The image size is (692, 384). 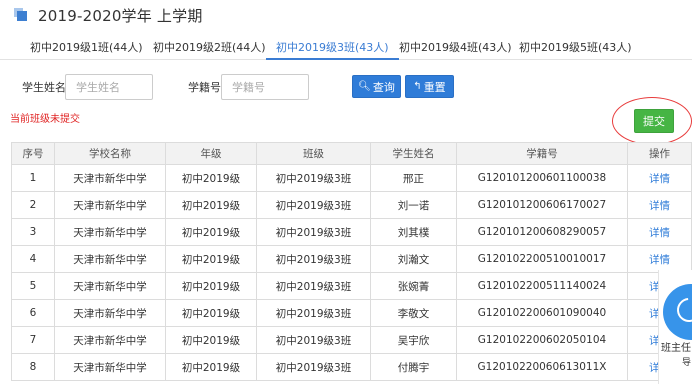 What do you see at coordinates (455, 48) in the screenshot?
I see `tab-class-4: 初中2019级4班(43人)` at bounding box center [455, 48].